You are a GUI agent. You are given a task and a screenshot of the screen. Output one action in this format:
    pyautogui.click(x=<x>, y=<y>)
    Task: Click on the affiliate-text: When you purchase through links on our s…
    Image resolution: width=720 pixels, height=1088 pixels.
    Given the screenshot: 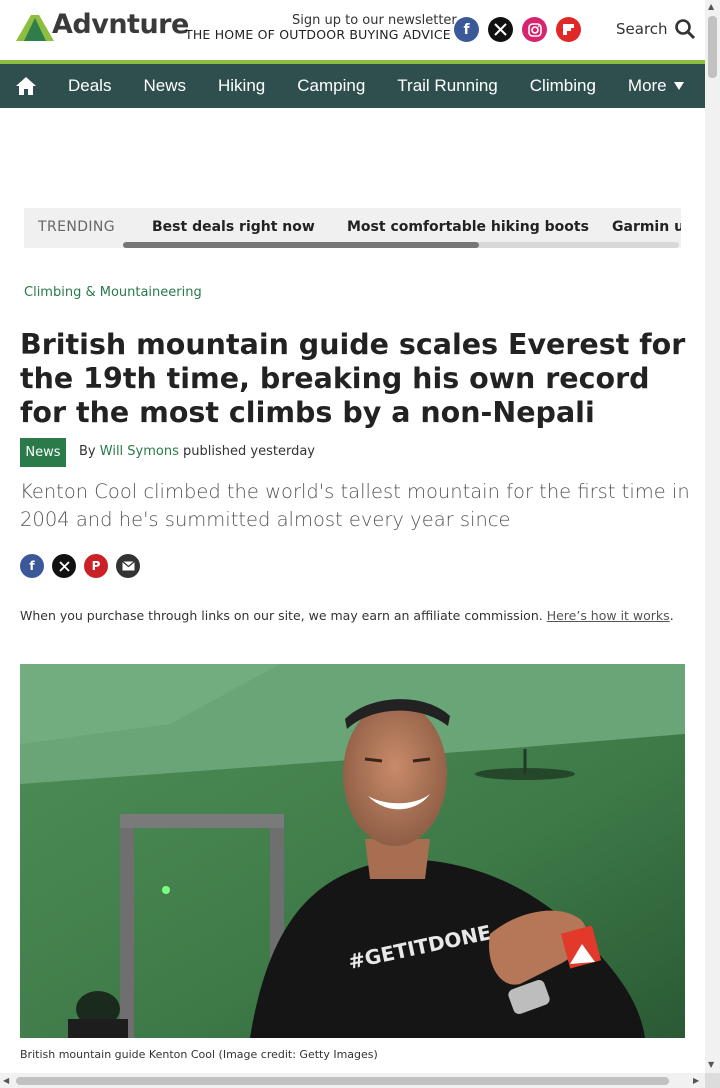 What is the action you would take?
    pyautogui.click(x=281, y=615)
    